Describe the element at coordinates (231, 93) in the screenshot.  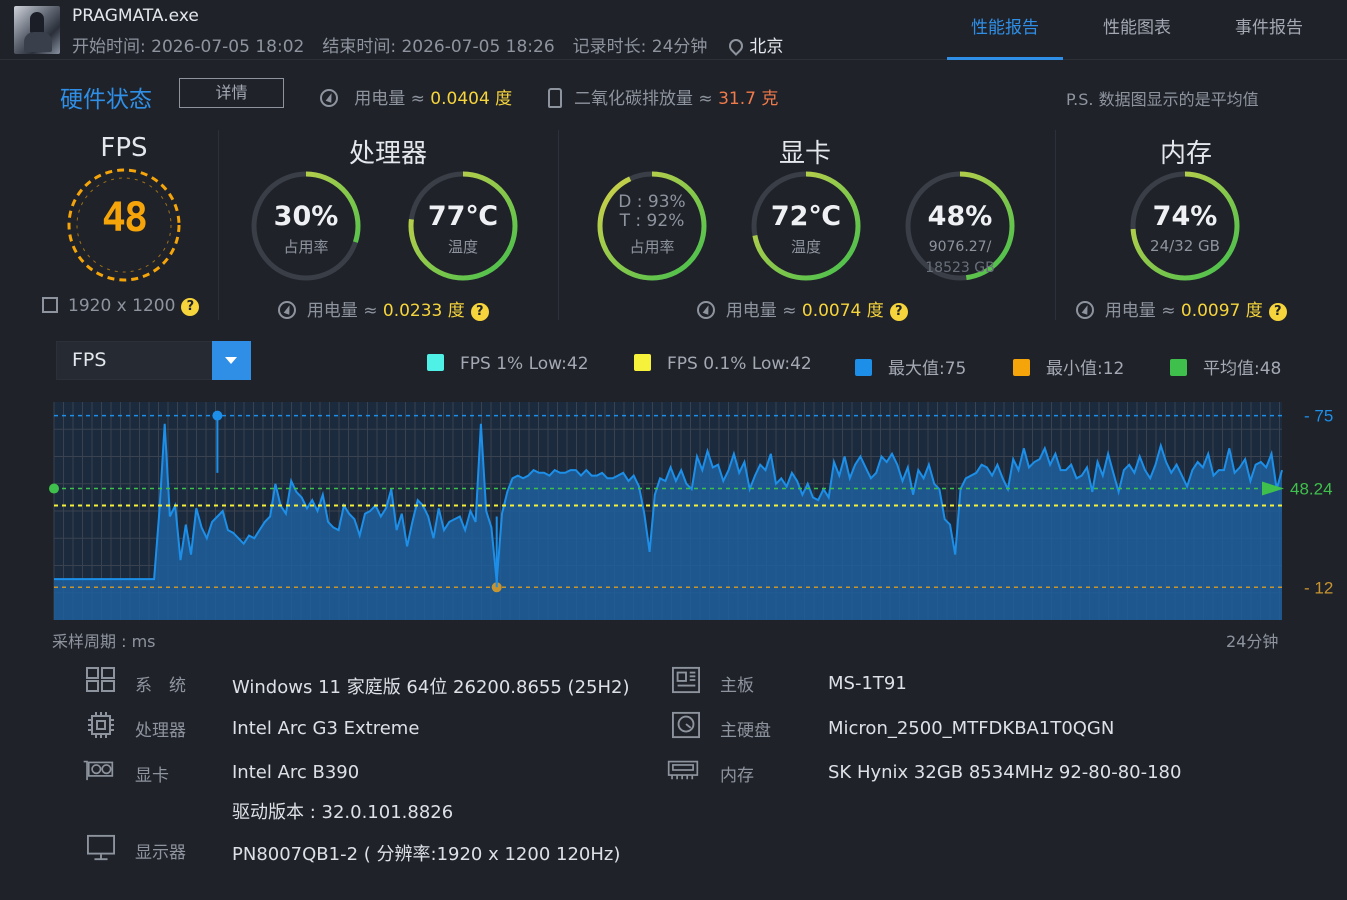
I see `detail-button: 详情` at that location.